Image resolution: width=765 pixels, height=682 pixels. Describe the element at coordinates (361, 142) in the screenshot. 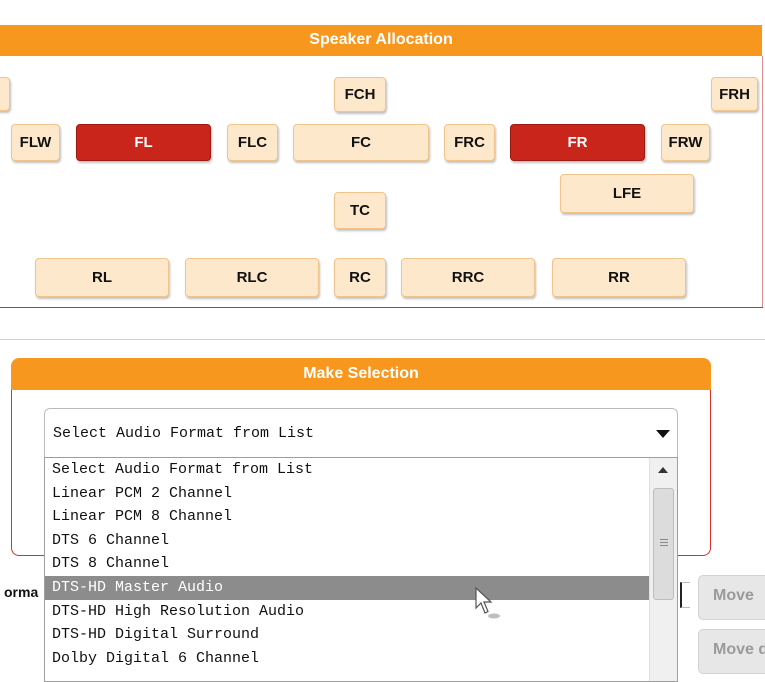

I see `speaker-button-fc: FC` at that location.